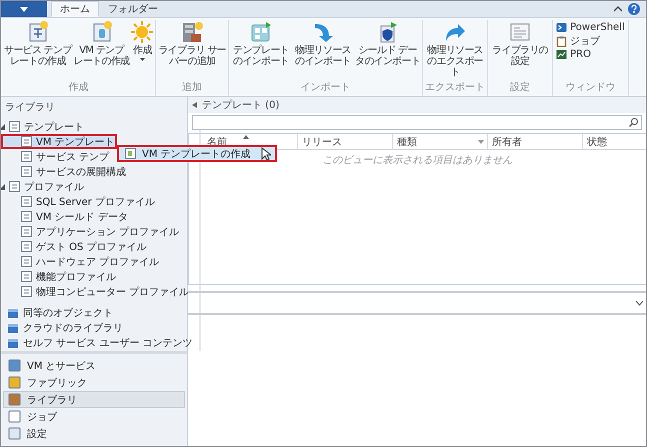  What do you see at coordinates (91, 231) in the screenshot?
I see `tree-item: アプリケーション プロファイル` at bounding box center [91, 231].